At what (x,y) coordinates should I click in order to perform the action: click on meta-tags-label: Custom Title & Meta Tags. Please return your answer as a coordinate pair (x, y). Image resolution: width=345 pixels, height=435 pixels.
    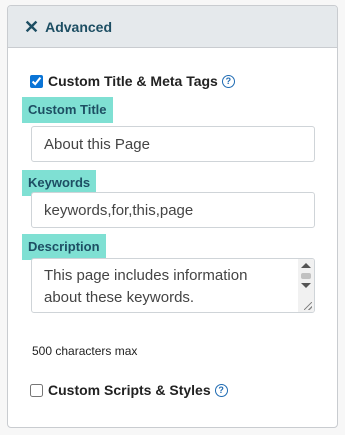
    Looking at the image, I should click on (133, 81).